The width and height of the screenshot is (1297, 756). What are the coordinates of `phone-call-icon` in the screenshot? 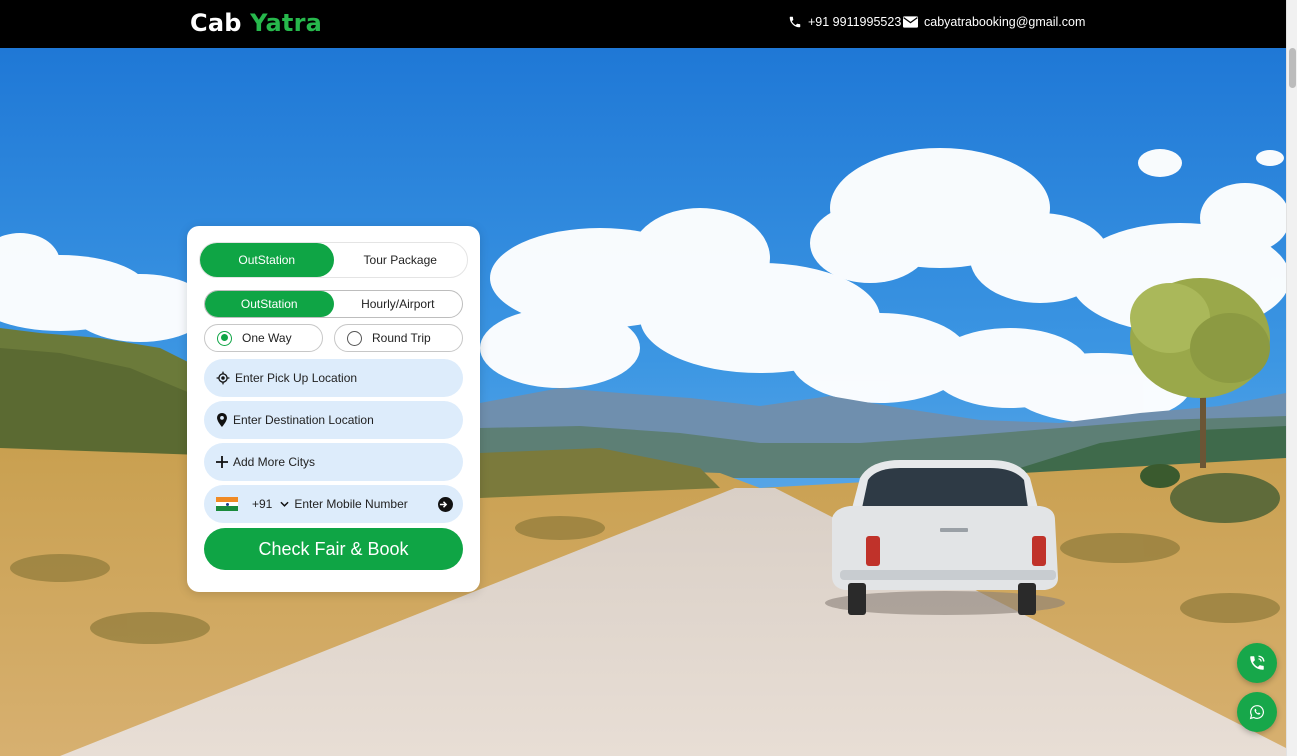 It's located at (1257, 662).